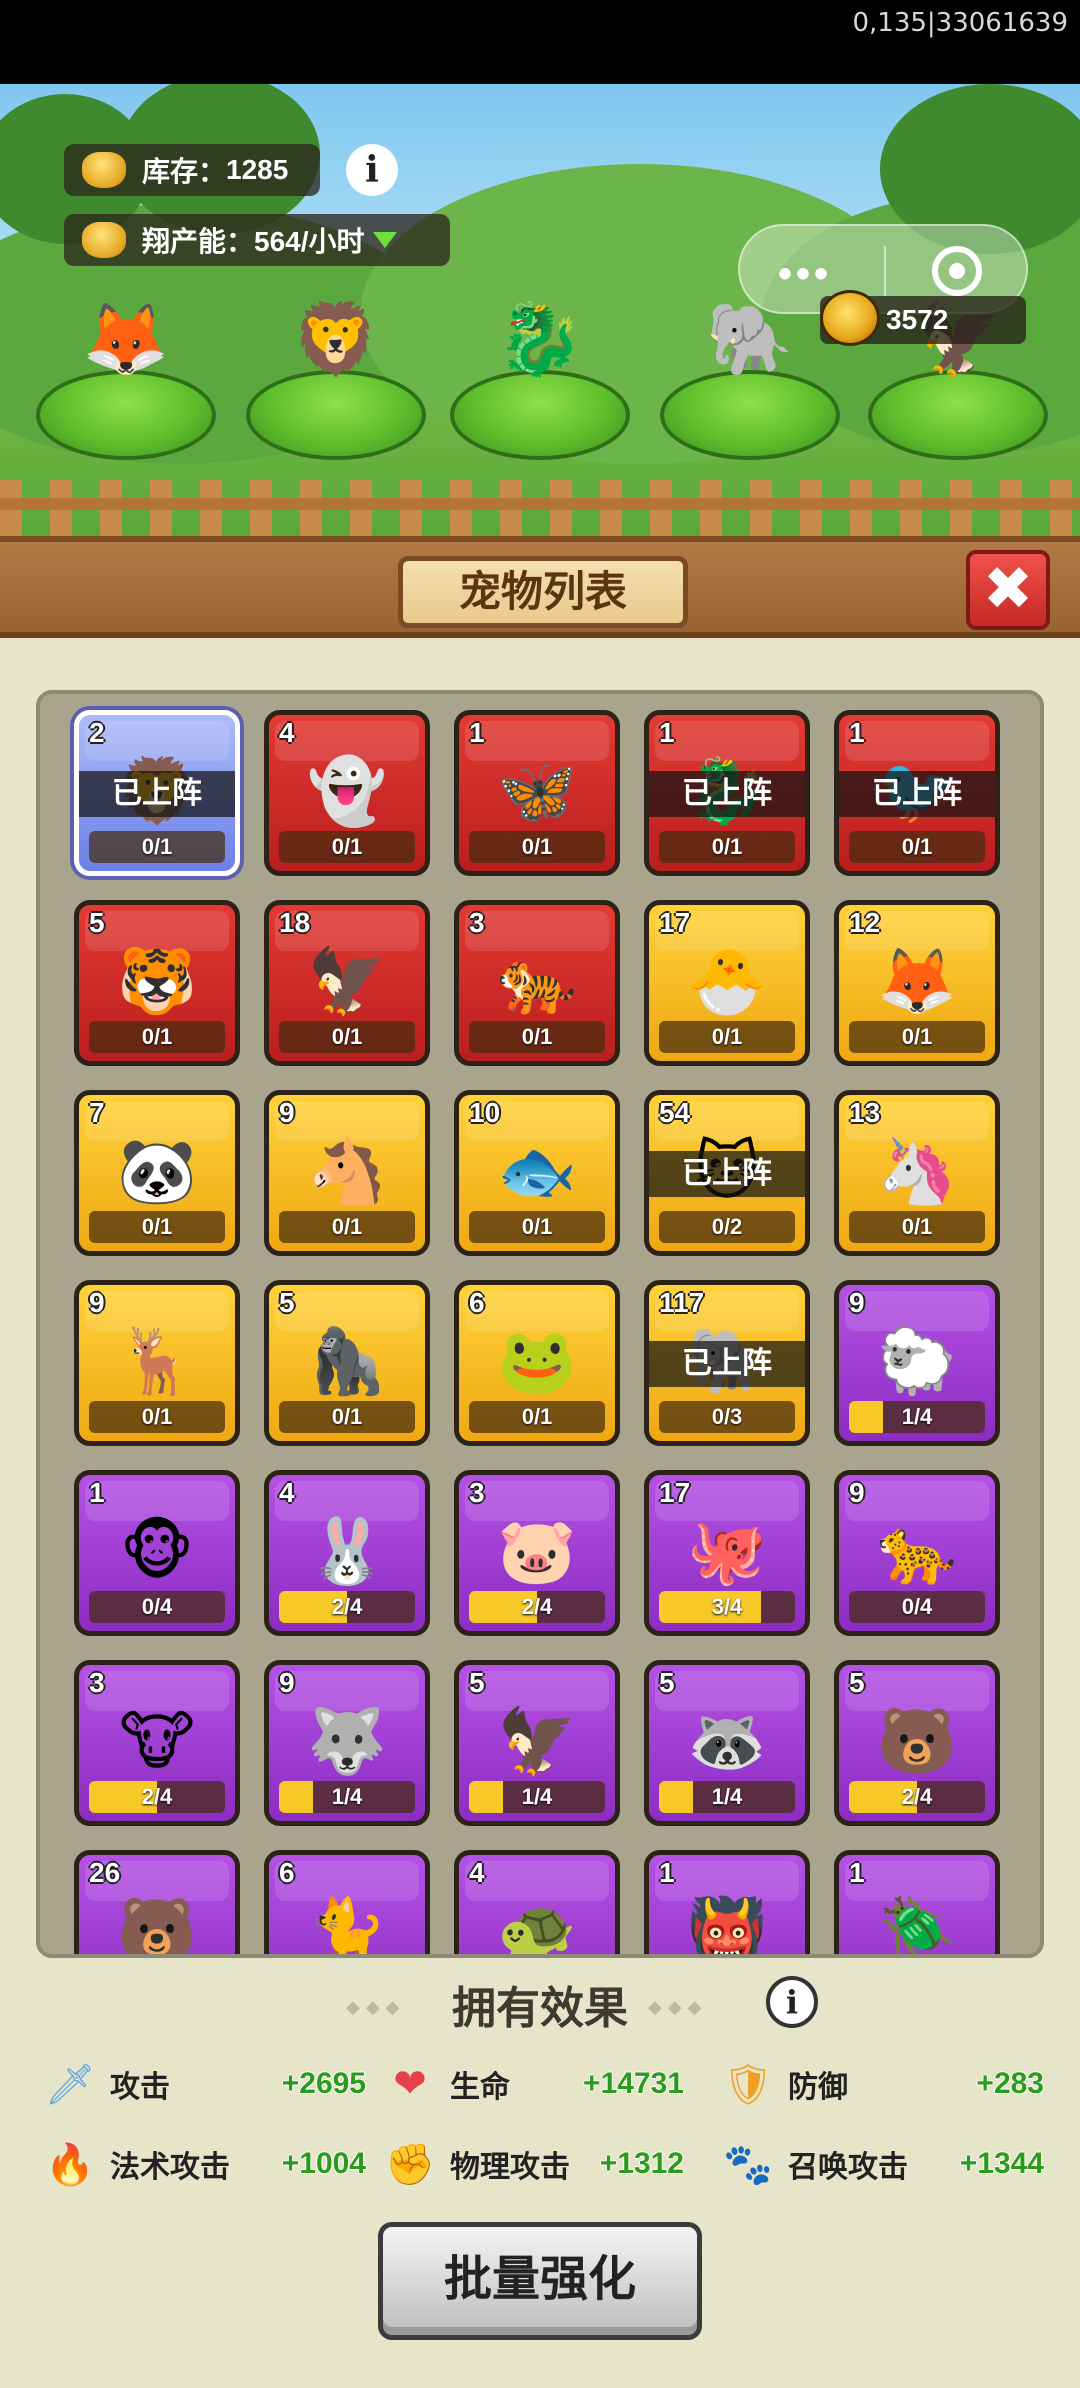  I want to click on pet-card: 🐴 9 0/1, so click(347, 1173).